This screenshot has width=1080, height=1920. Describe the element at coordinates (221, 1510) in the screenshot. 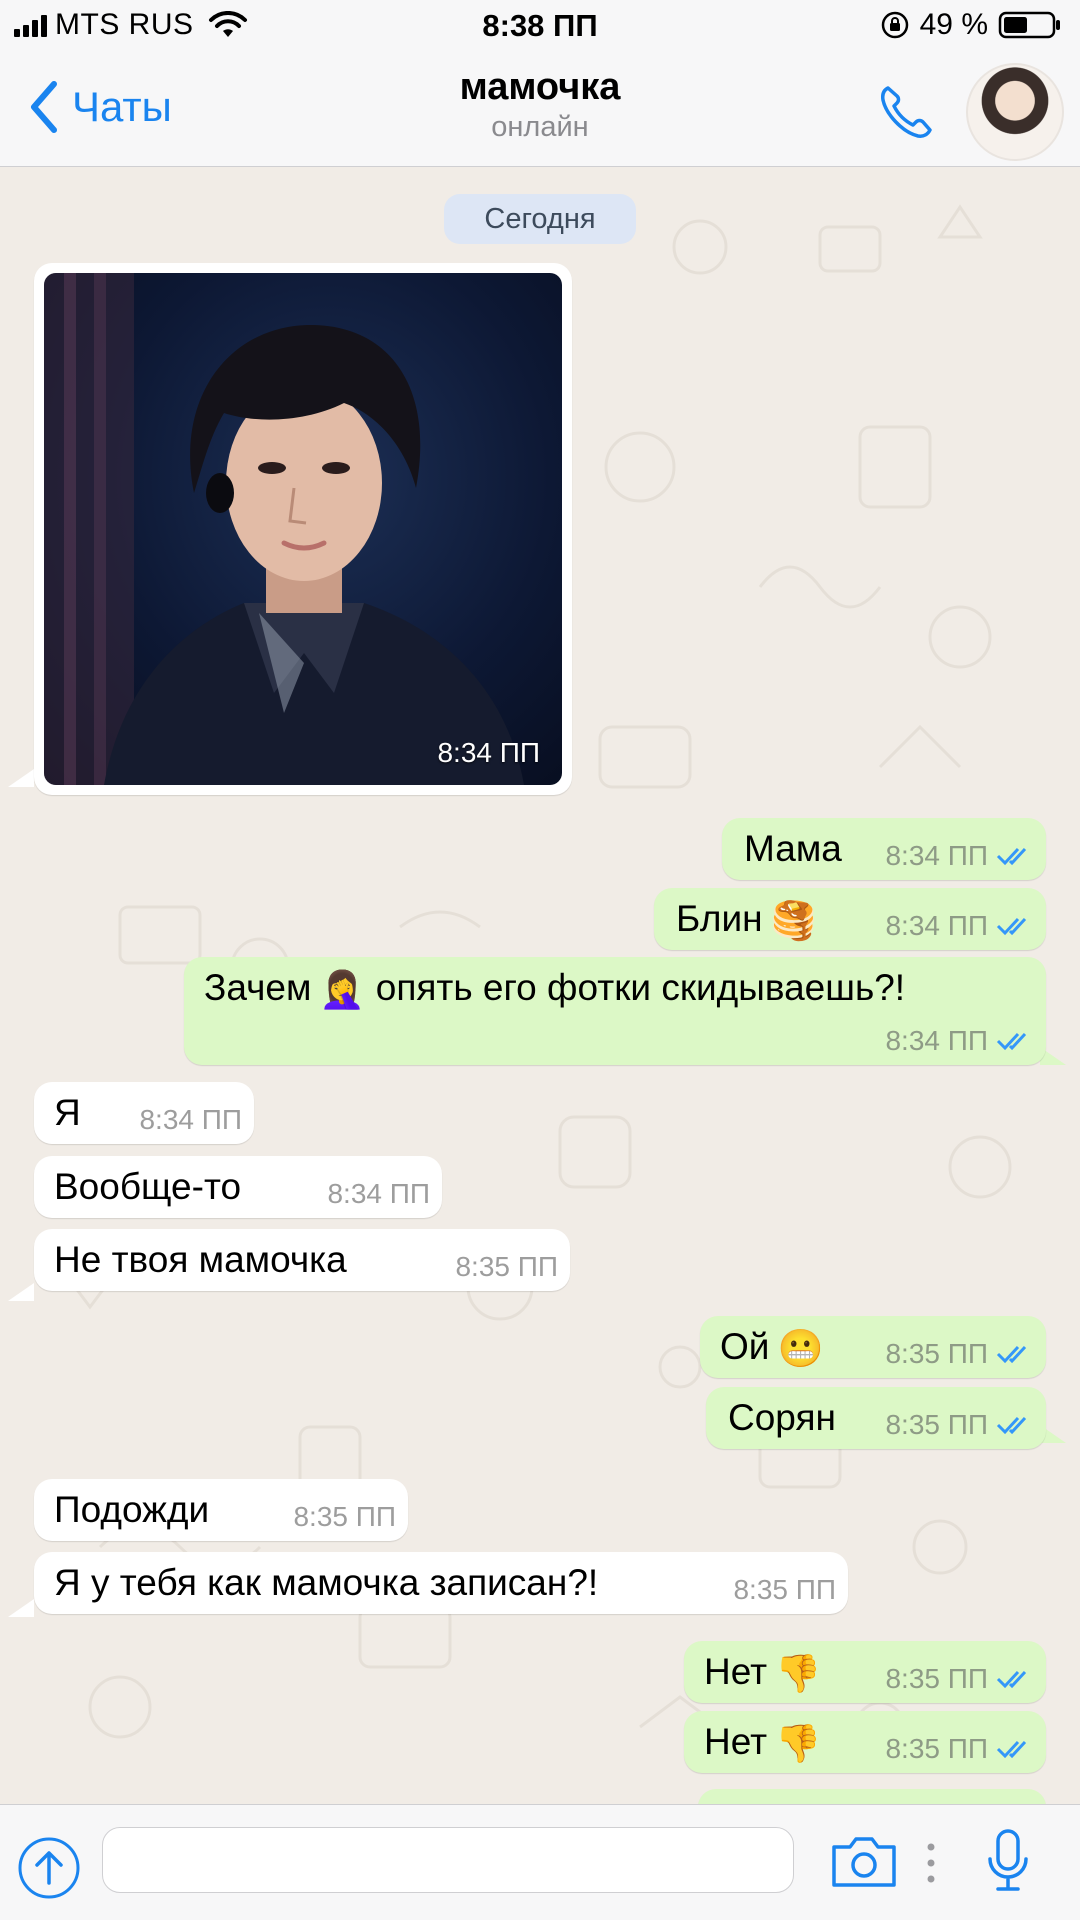

I see `incoming-message: Подожди 8:35 ПП` at that location.